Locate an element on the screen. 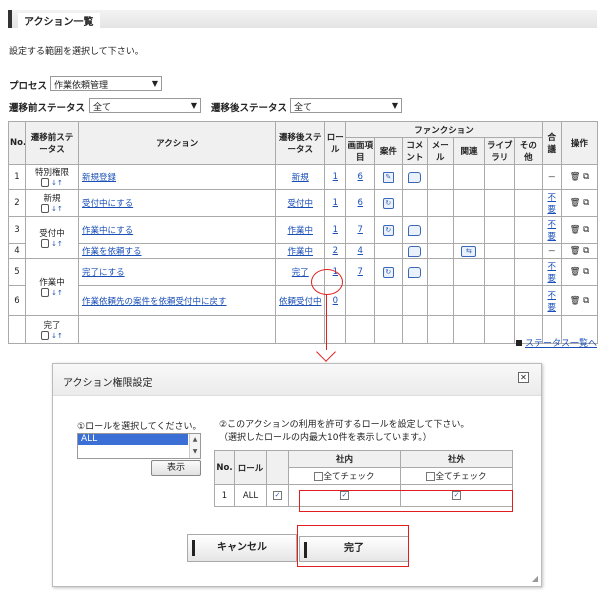 This screenshot has width=605, height=603. col-role: ロール is located at coordinates (335, 143).